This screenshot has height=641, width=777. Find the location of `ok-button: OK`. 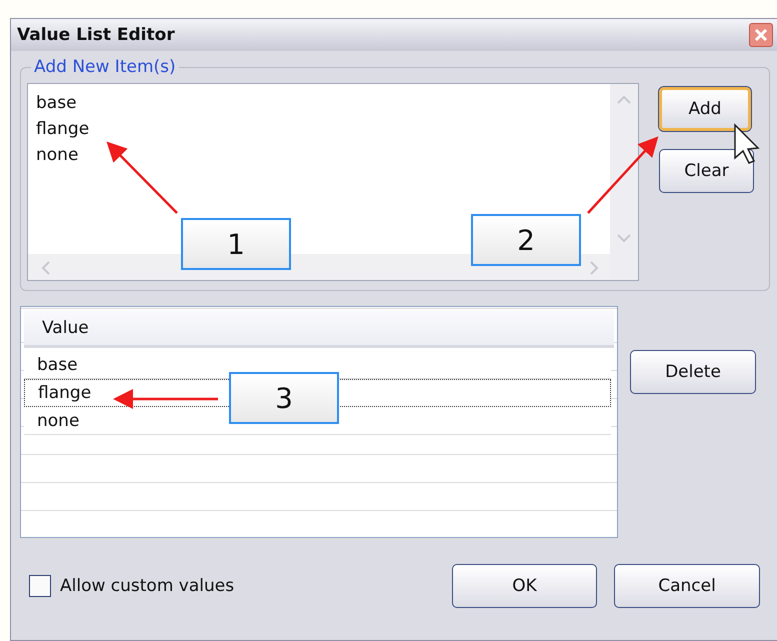

ok-button: OK is located at coordinates (524, 586).